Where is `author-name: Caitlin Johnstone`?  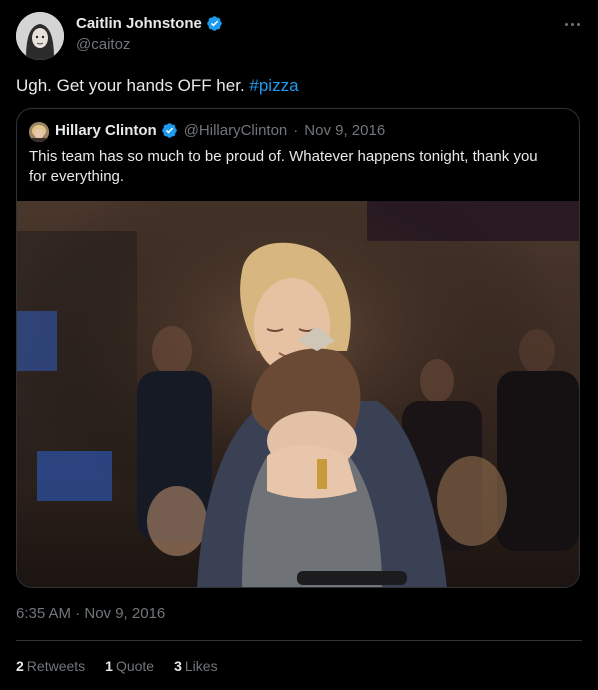
author-name: Caitlin Johnstone is located at coordinates (139, 23).